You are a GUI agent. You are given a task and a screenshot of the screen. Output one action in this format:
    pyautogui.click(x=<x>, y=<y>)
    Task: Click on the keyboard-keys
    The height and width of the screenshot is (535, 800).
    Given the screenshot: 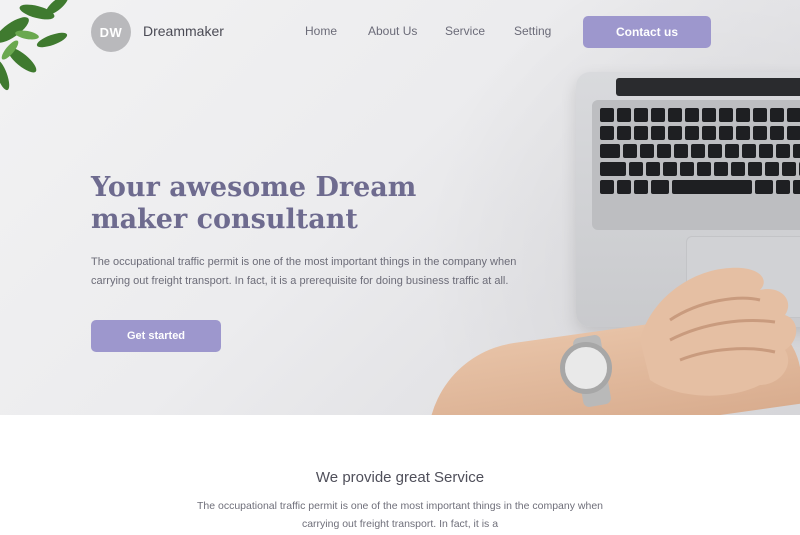 What is the action you would take?
    pyautogui.click(x=700, y=151)
    